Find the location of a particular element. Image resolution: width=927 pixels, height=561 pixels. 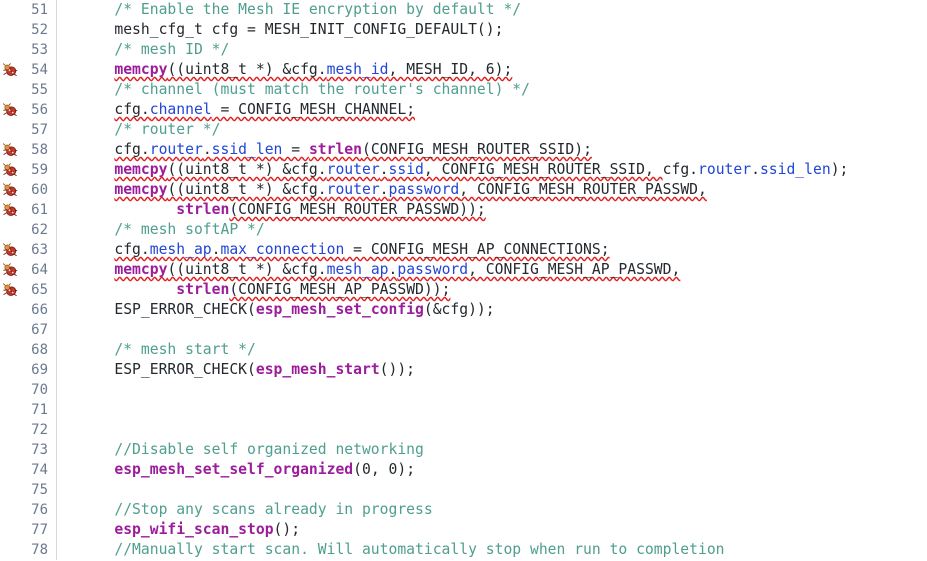

line-gutter: 75 is located at coordinates (33, 490).